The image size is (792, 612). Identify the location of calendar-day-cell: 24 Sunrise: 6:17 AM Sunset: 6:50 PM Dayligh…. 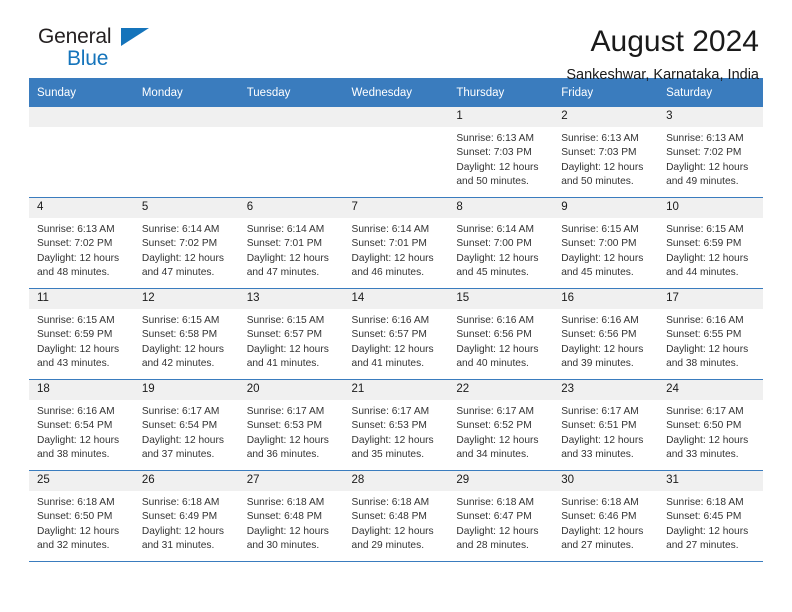
(710, 425).